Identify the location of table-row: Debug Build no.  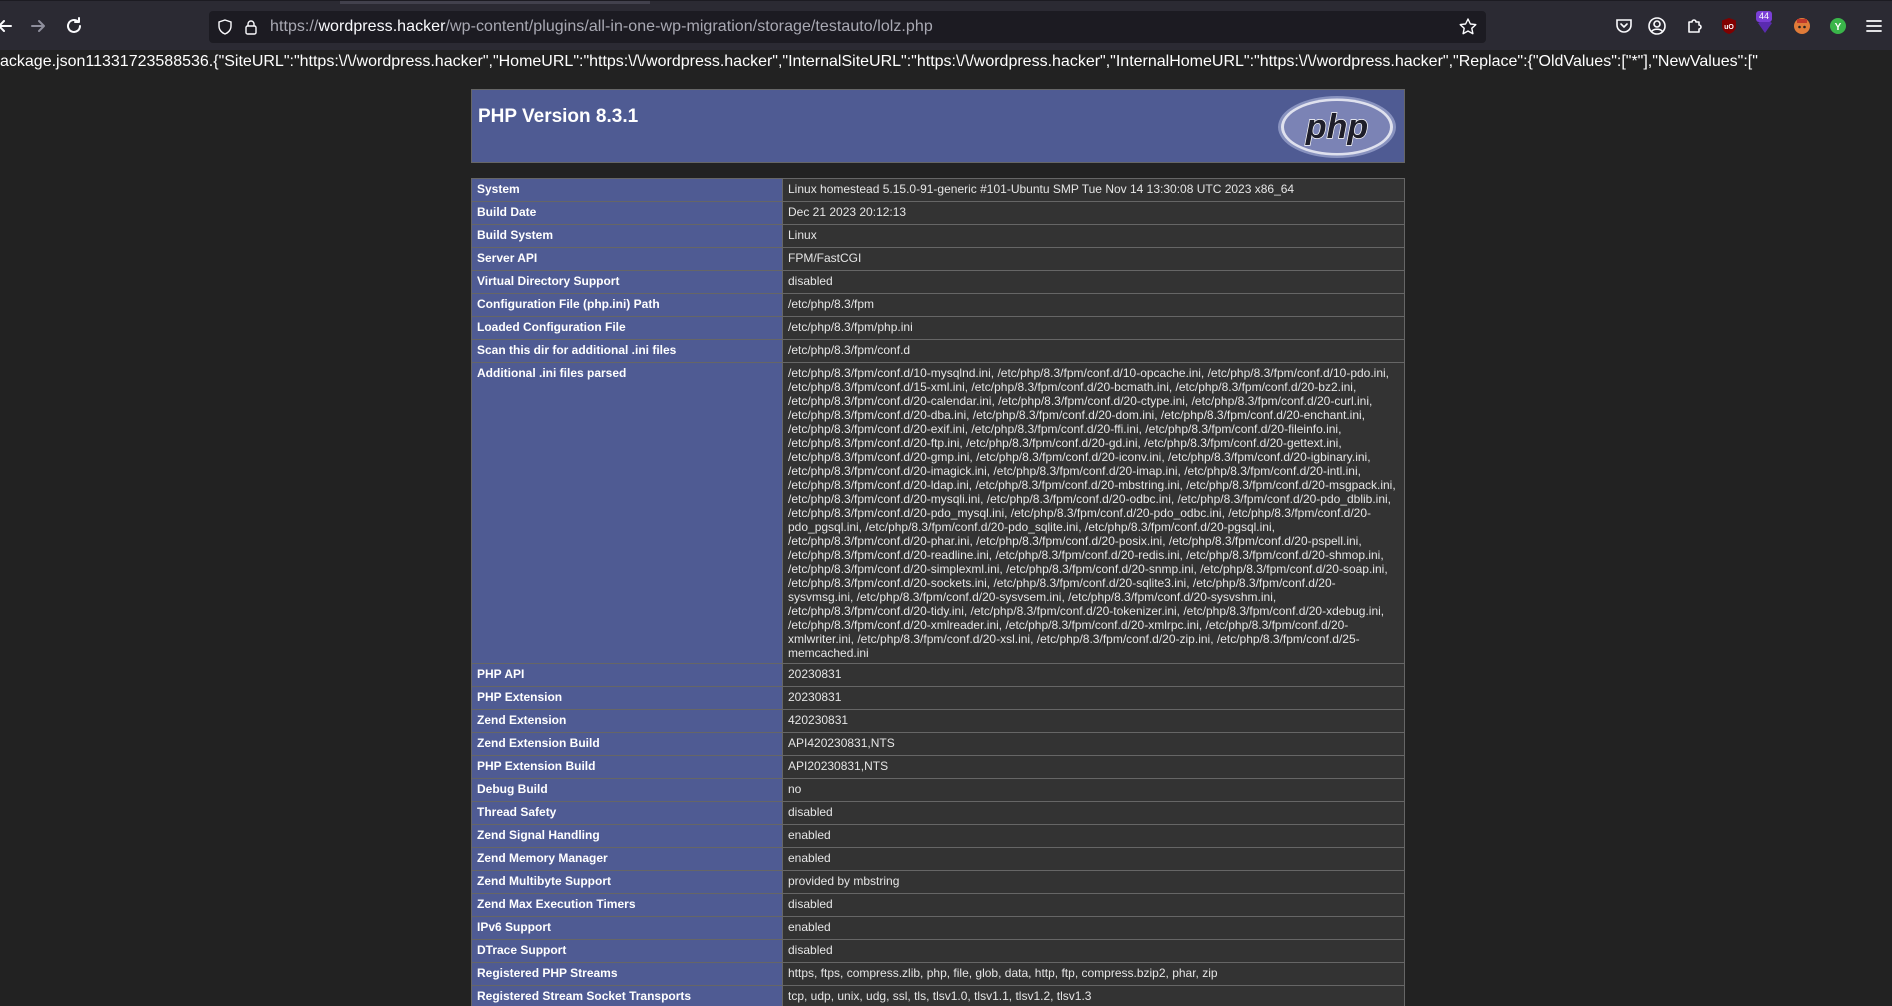
(938, 790).